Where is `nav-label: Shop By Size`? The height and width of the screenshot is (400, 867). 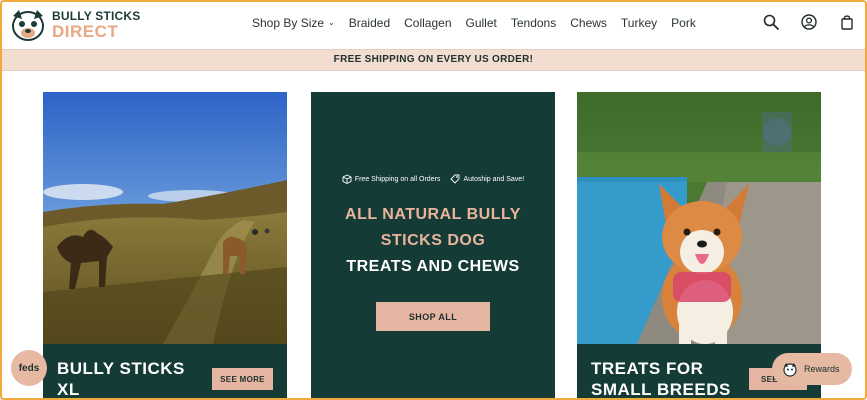
nav-label: Shop By Size is located at coordinates (288, 23).